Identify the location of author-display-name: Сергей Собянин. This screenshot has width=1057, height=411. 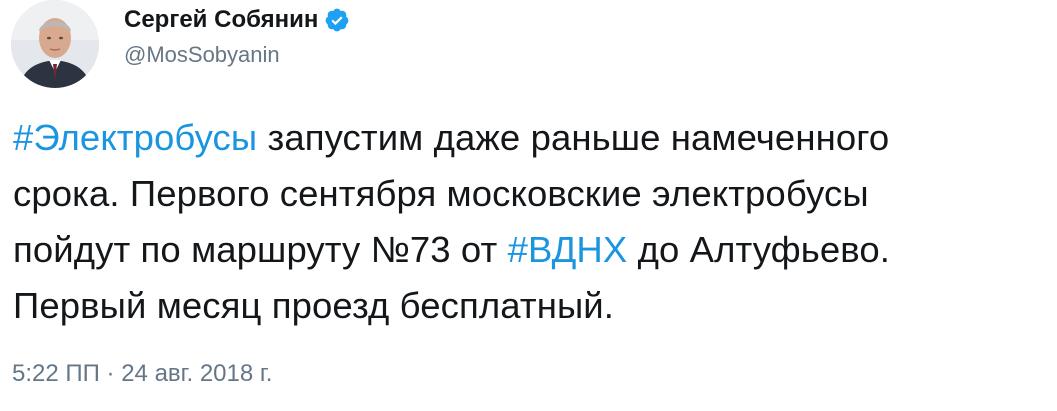
(221, 20).